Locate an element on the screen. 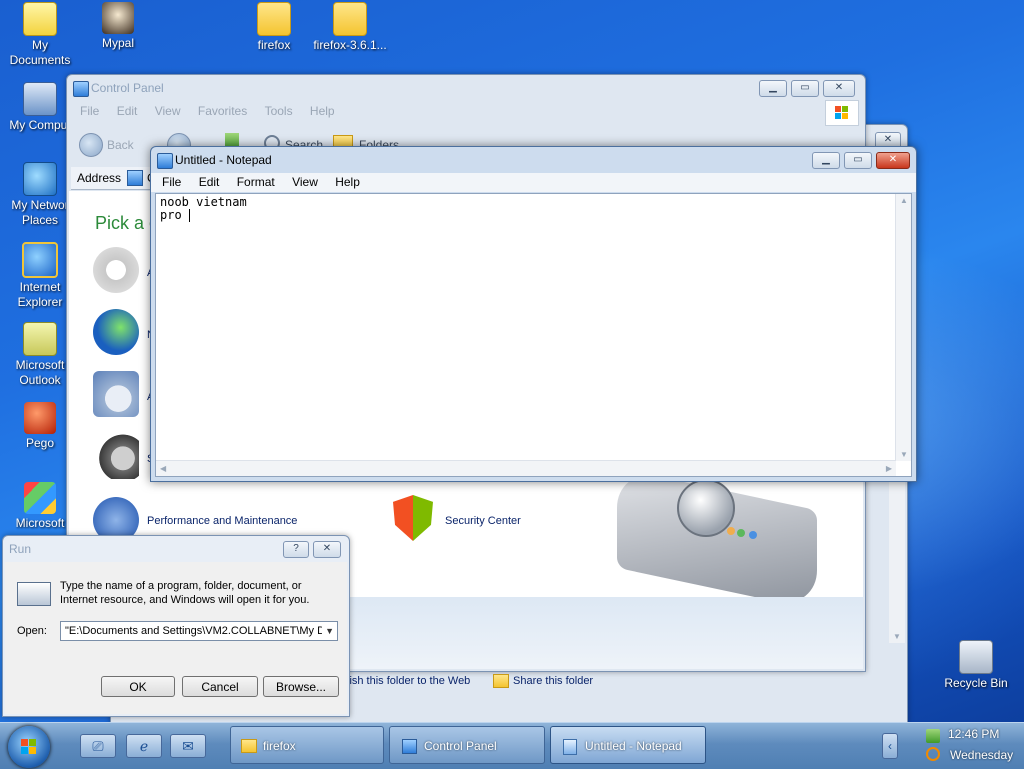 The height and width of the screenshot is (769, 1024). outlook-icon is located at coordinates (40, 339).